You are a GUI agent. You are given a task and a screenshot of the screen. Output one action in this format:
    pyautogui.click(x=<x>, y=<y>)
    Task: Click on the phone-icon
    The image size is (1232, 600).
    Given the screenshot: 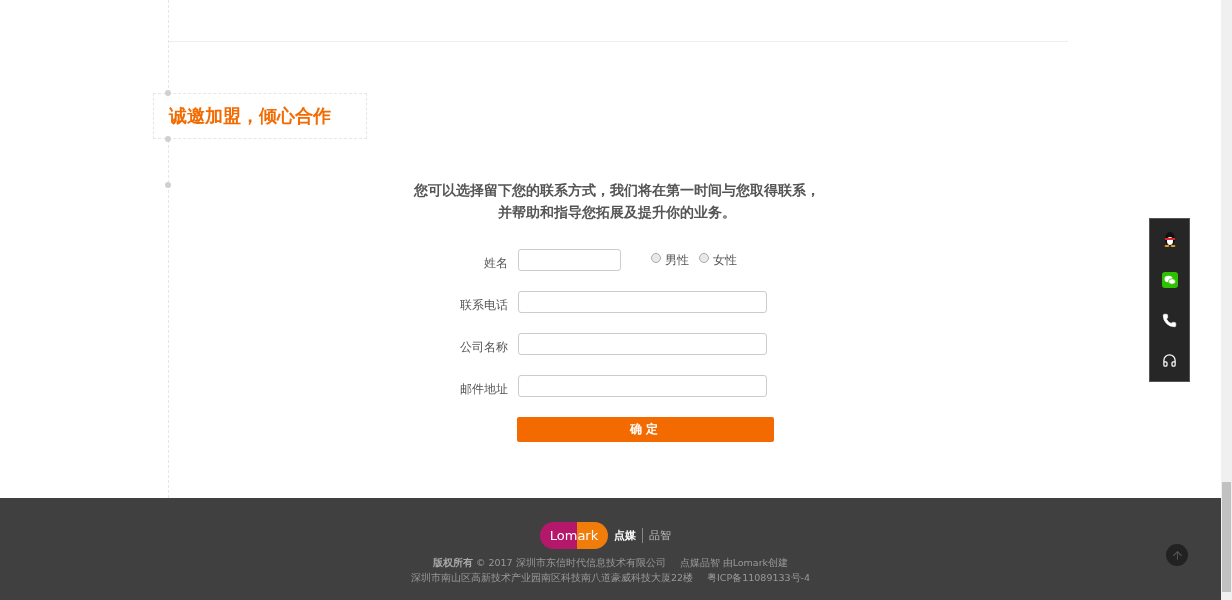 What is the action you would take?
    pyautogui.click(x=1169, y=320)
    